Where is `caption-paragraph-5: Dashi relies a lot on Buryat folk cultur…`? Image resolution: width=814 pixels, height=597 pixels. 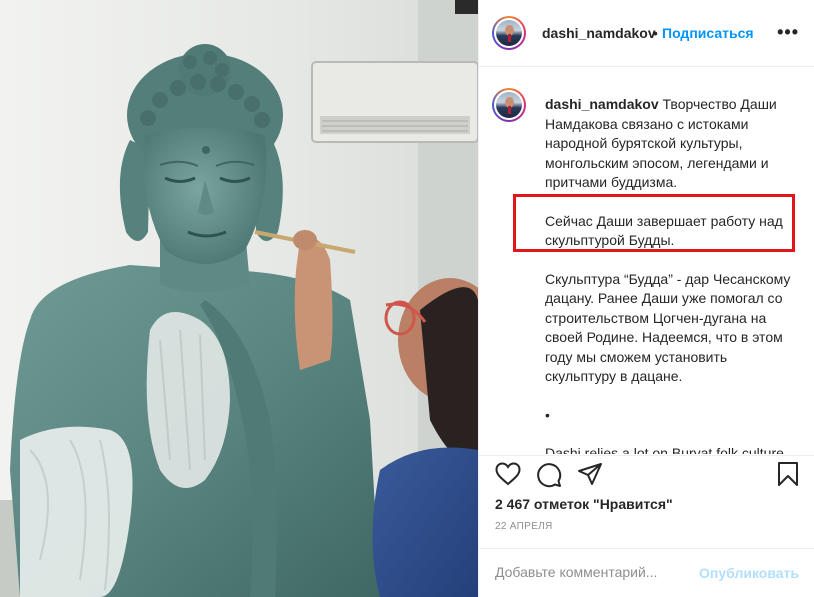
caption-paragraph-5: Dashi relies a lot on Buryat folk cultur… is located at coordinates (666, 449).